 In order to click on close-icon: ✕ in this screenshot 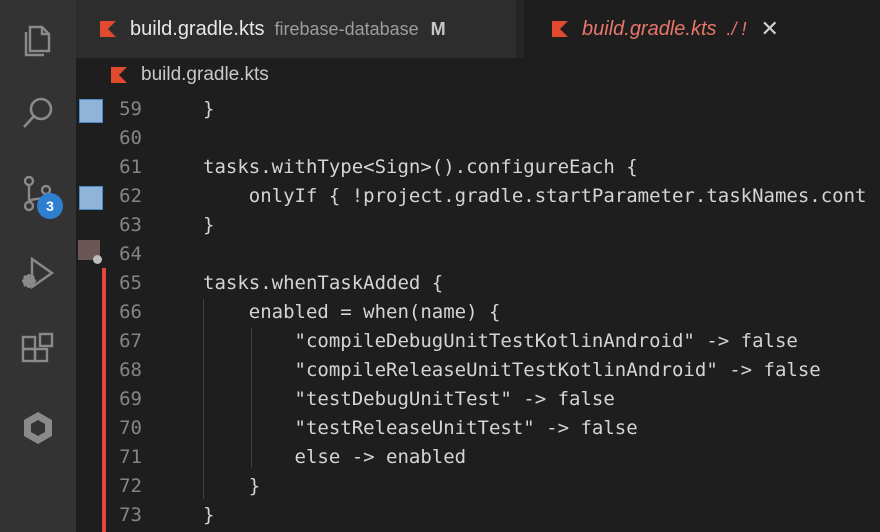, I will do `click(770, 29)`.